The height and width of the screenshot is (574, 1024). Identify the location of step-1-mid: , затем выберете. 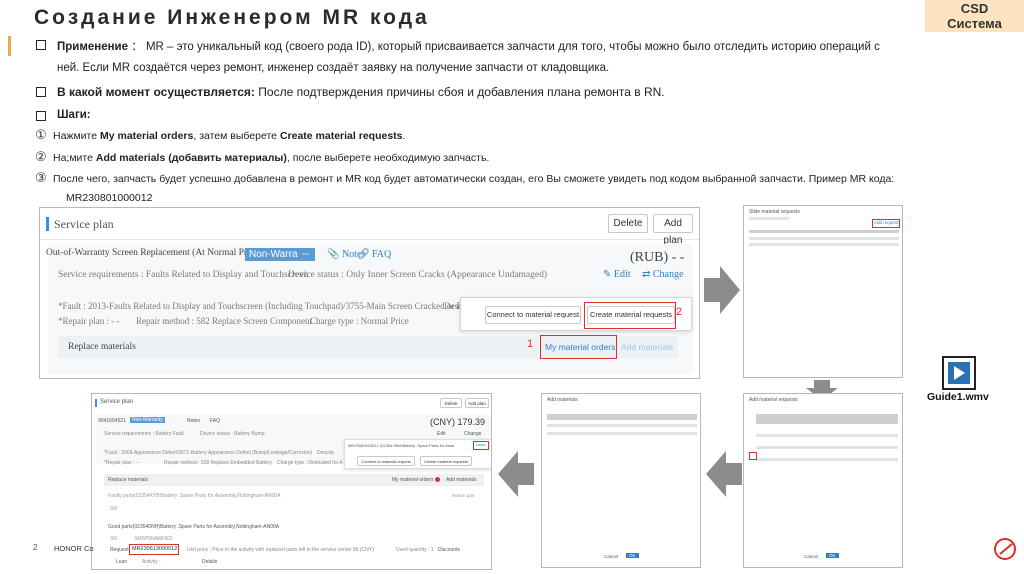
(236, 136).